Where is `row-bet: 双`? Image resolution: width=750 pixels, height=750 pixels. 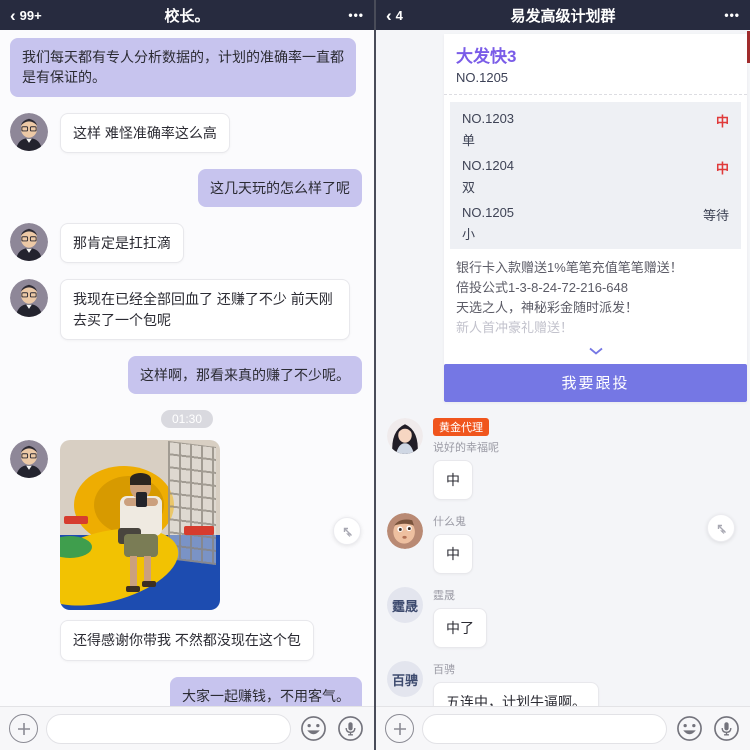
row-bet: 双 is located at coordinates (469, 187).